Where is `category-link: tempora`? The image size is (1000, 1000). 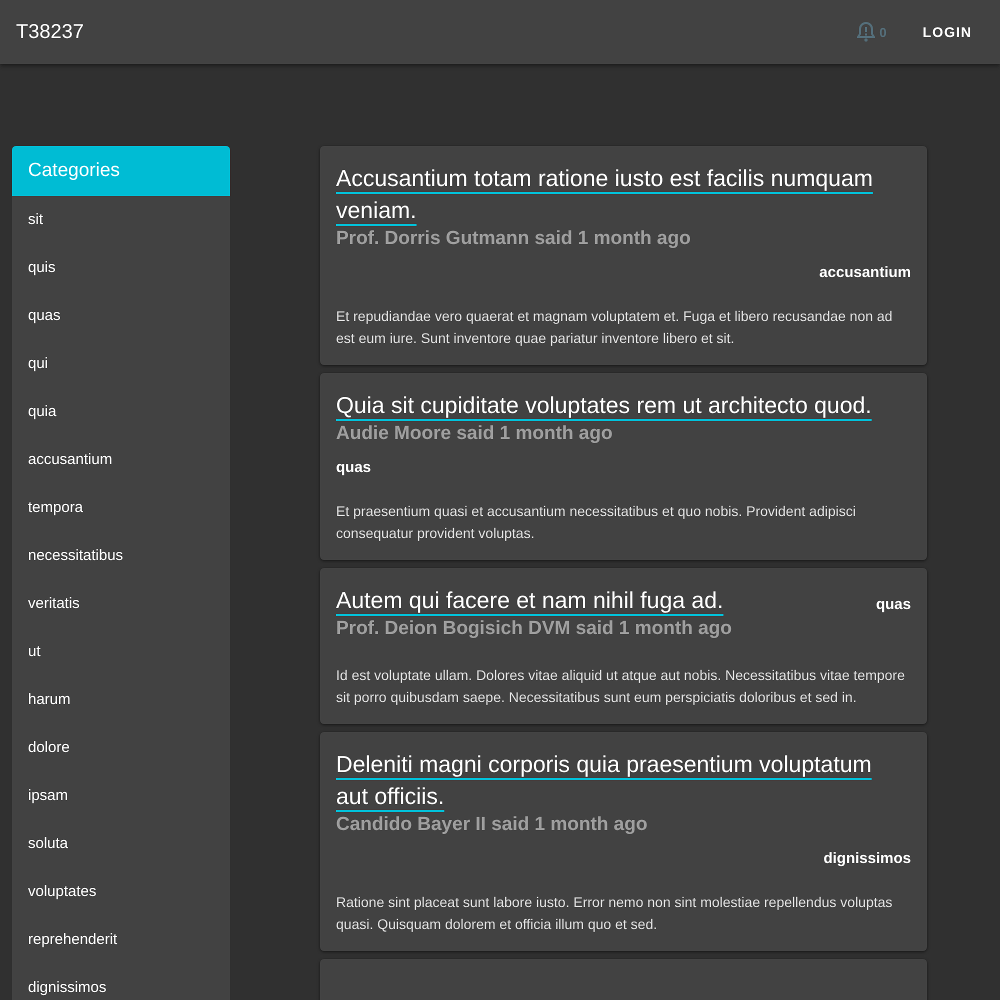 category-link: tempora is located at coordinates (121, 508).